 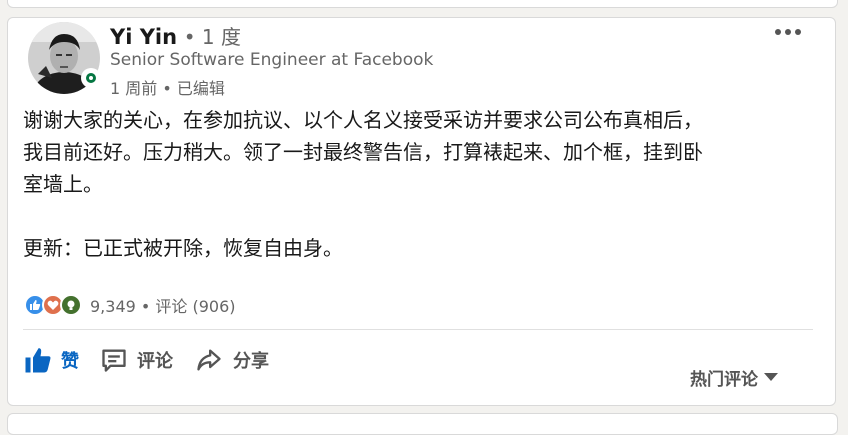 I want to click on like-button: 赞, so click(x=51, y=360).